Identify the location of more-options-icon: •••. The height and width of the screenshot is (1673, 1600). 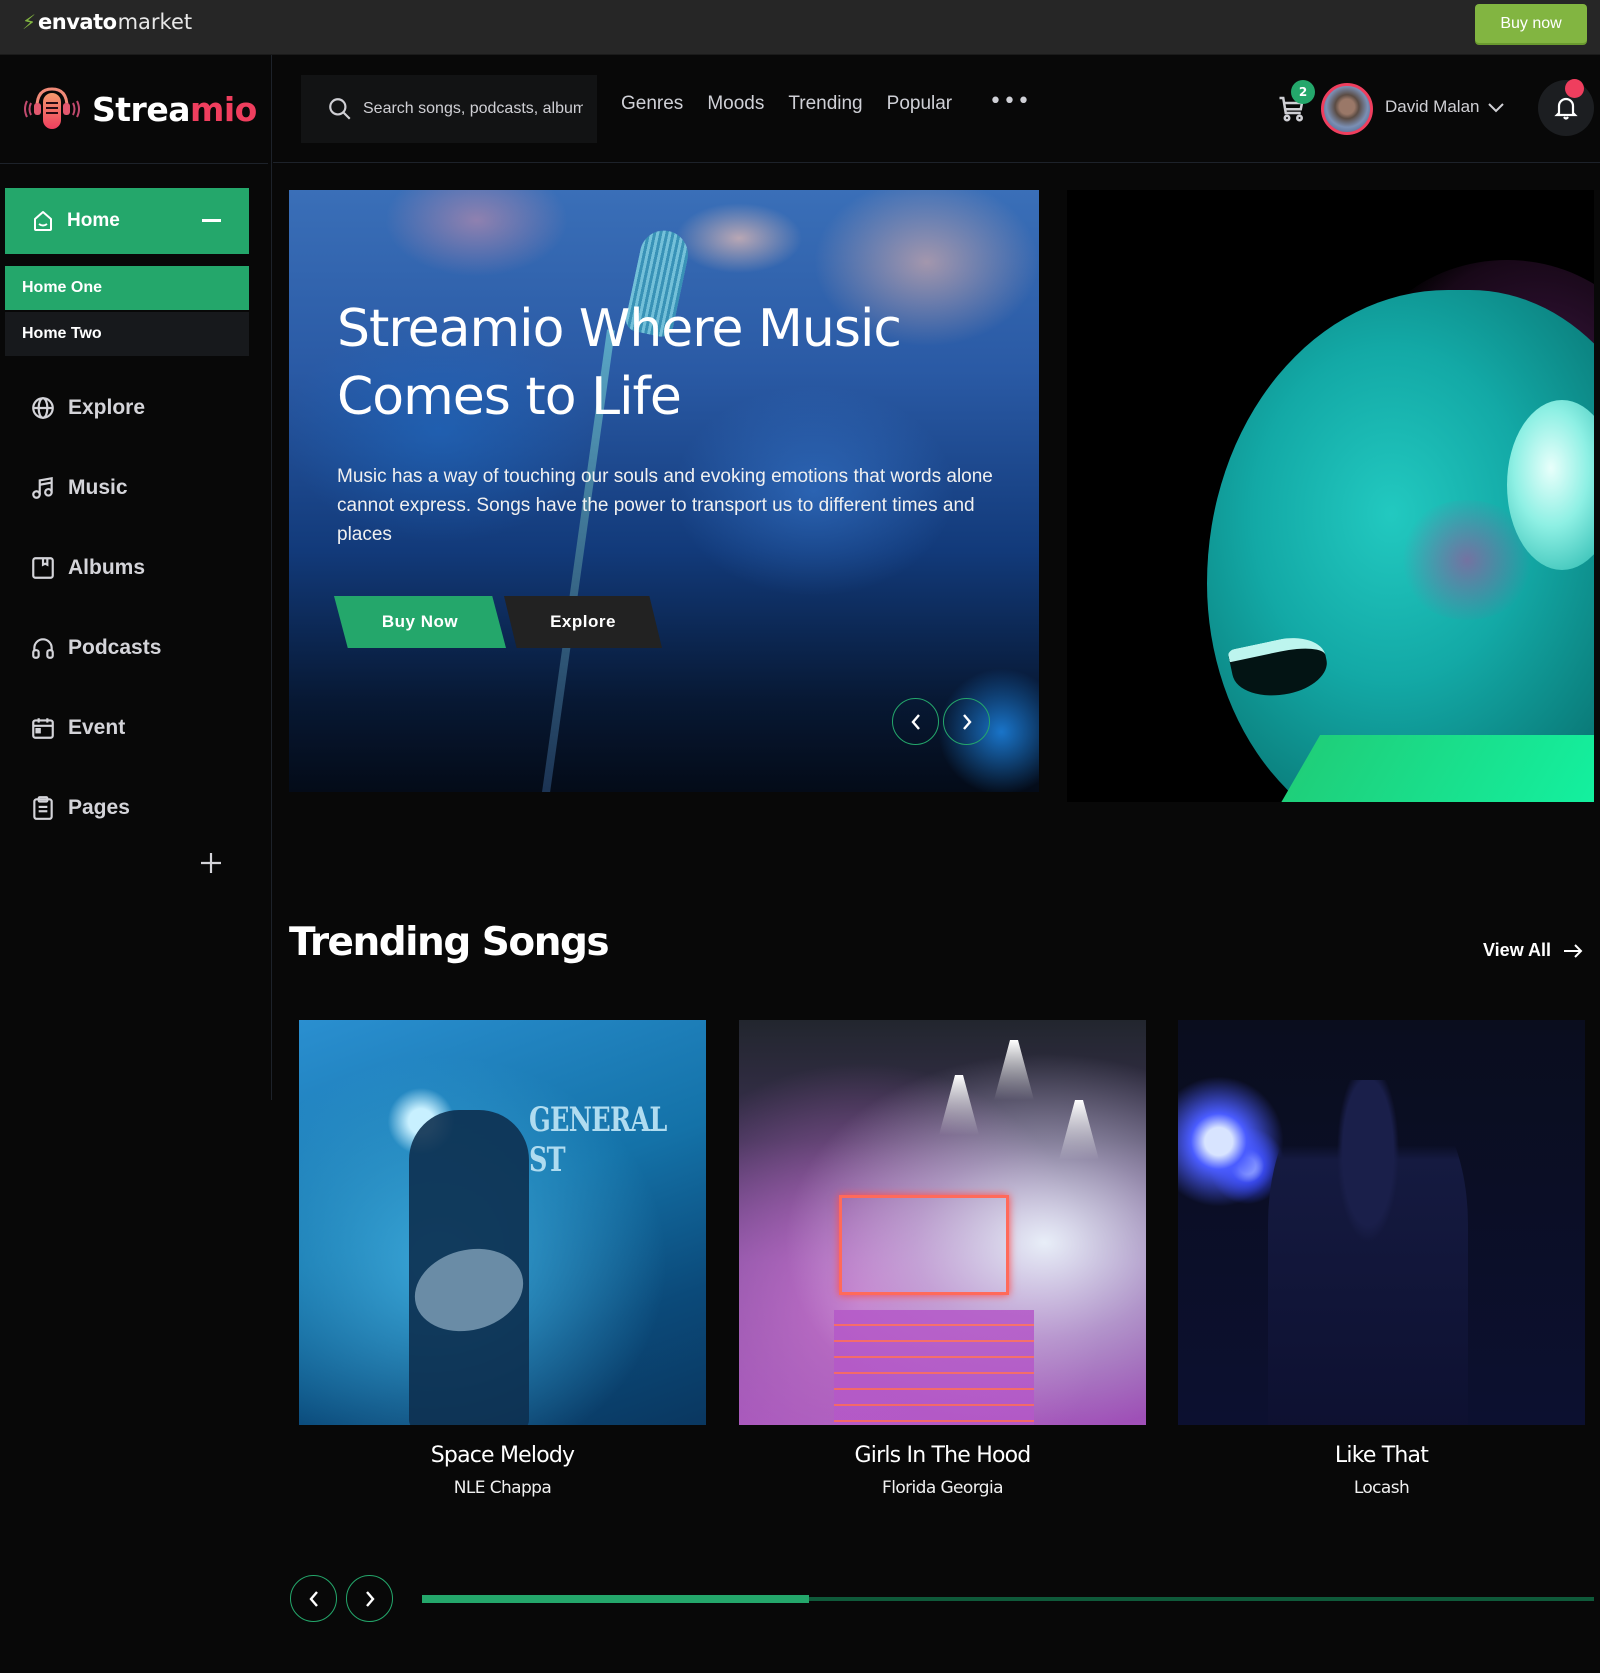
(1010, 101).